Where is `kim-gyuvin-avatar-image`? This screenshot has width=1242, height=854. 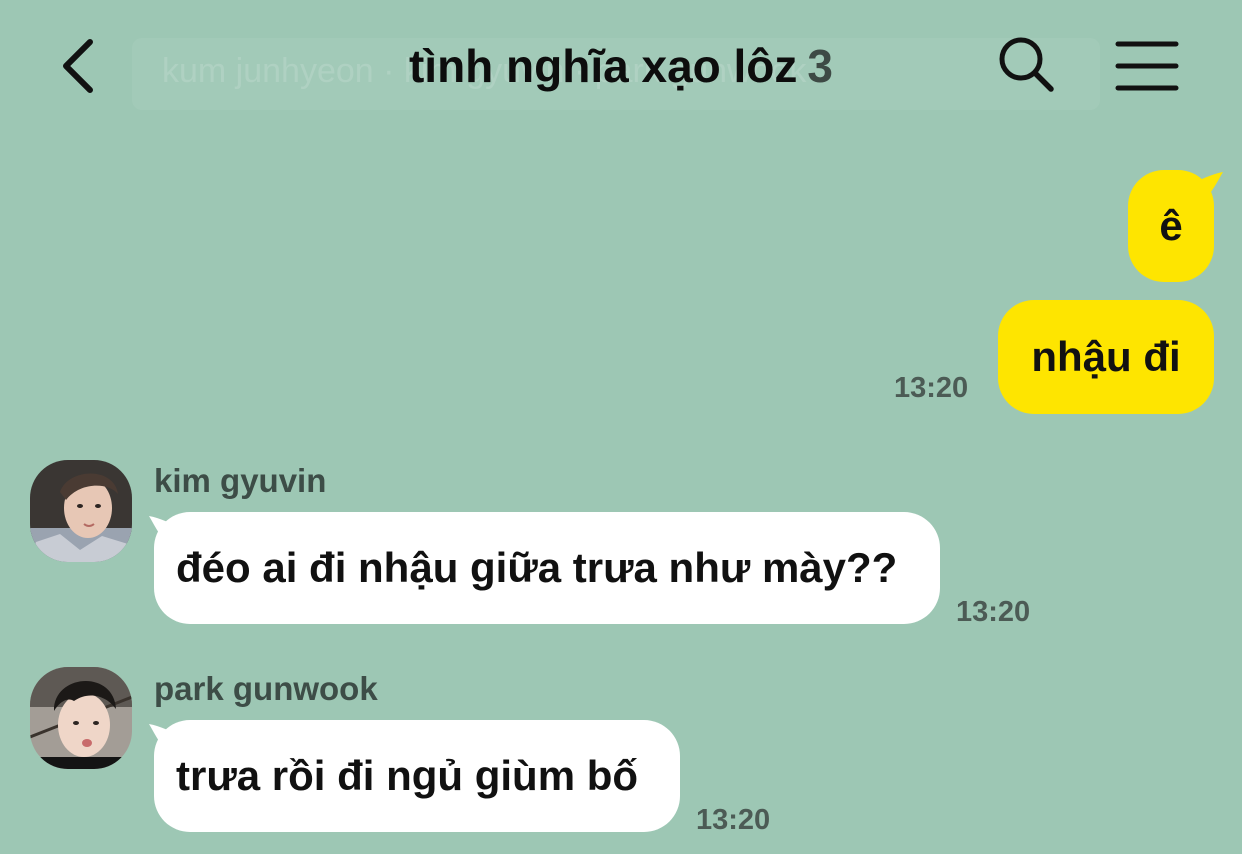
kim-gyuvin-avatar-image is located at coordinates (81, 511).